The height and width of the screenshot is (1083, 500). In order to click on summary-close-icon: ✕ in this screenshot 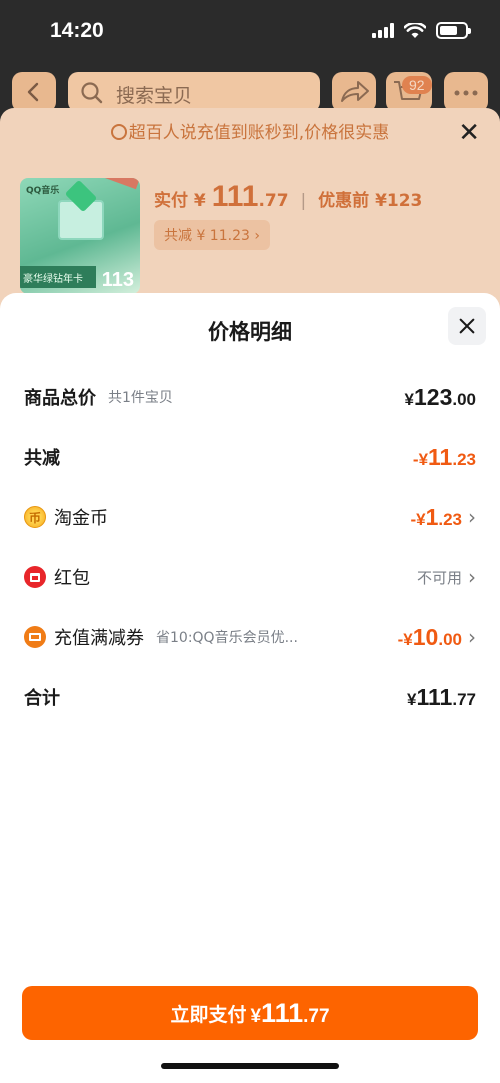, I will do `click(469, 133)`.